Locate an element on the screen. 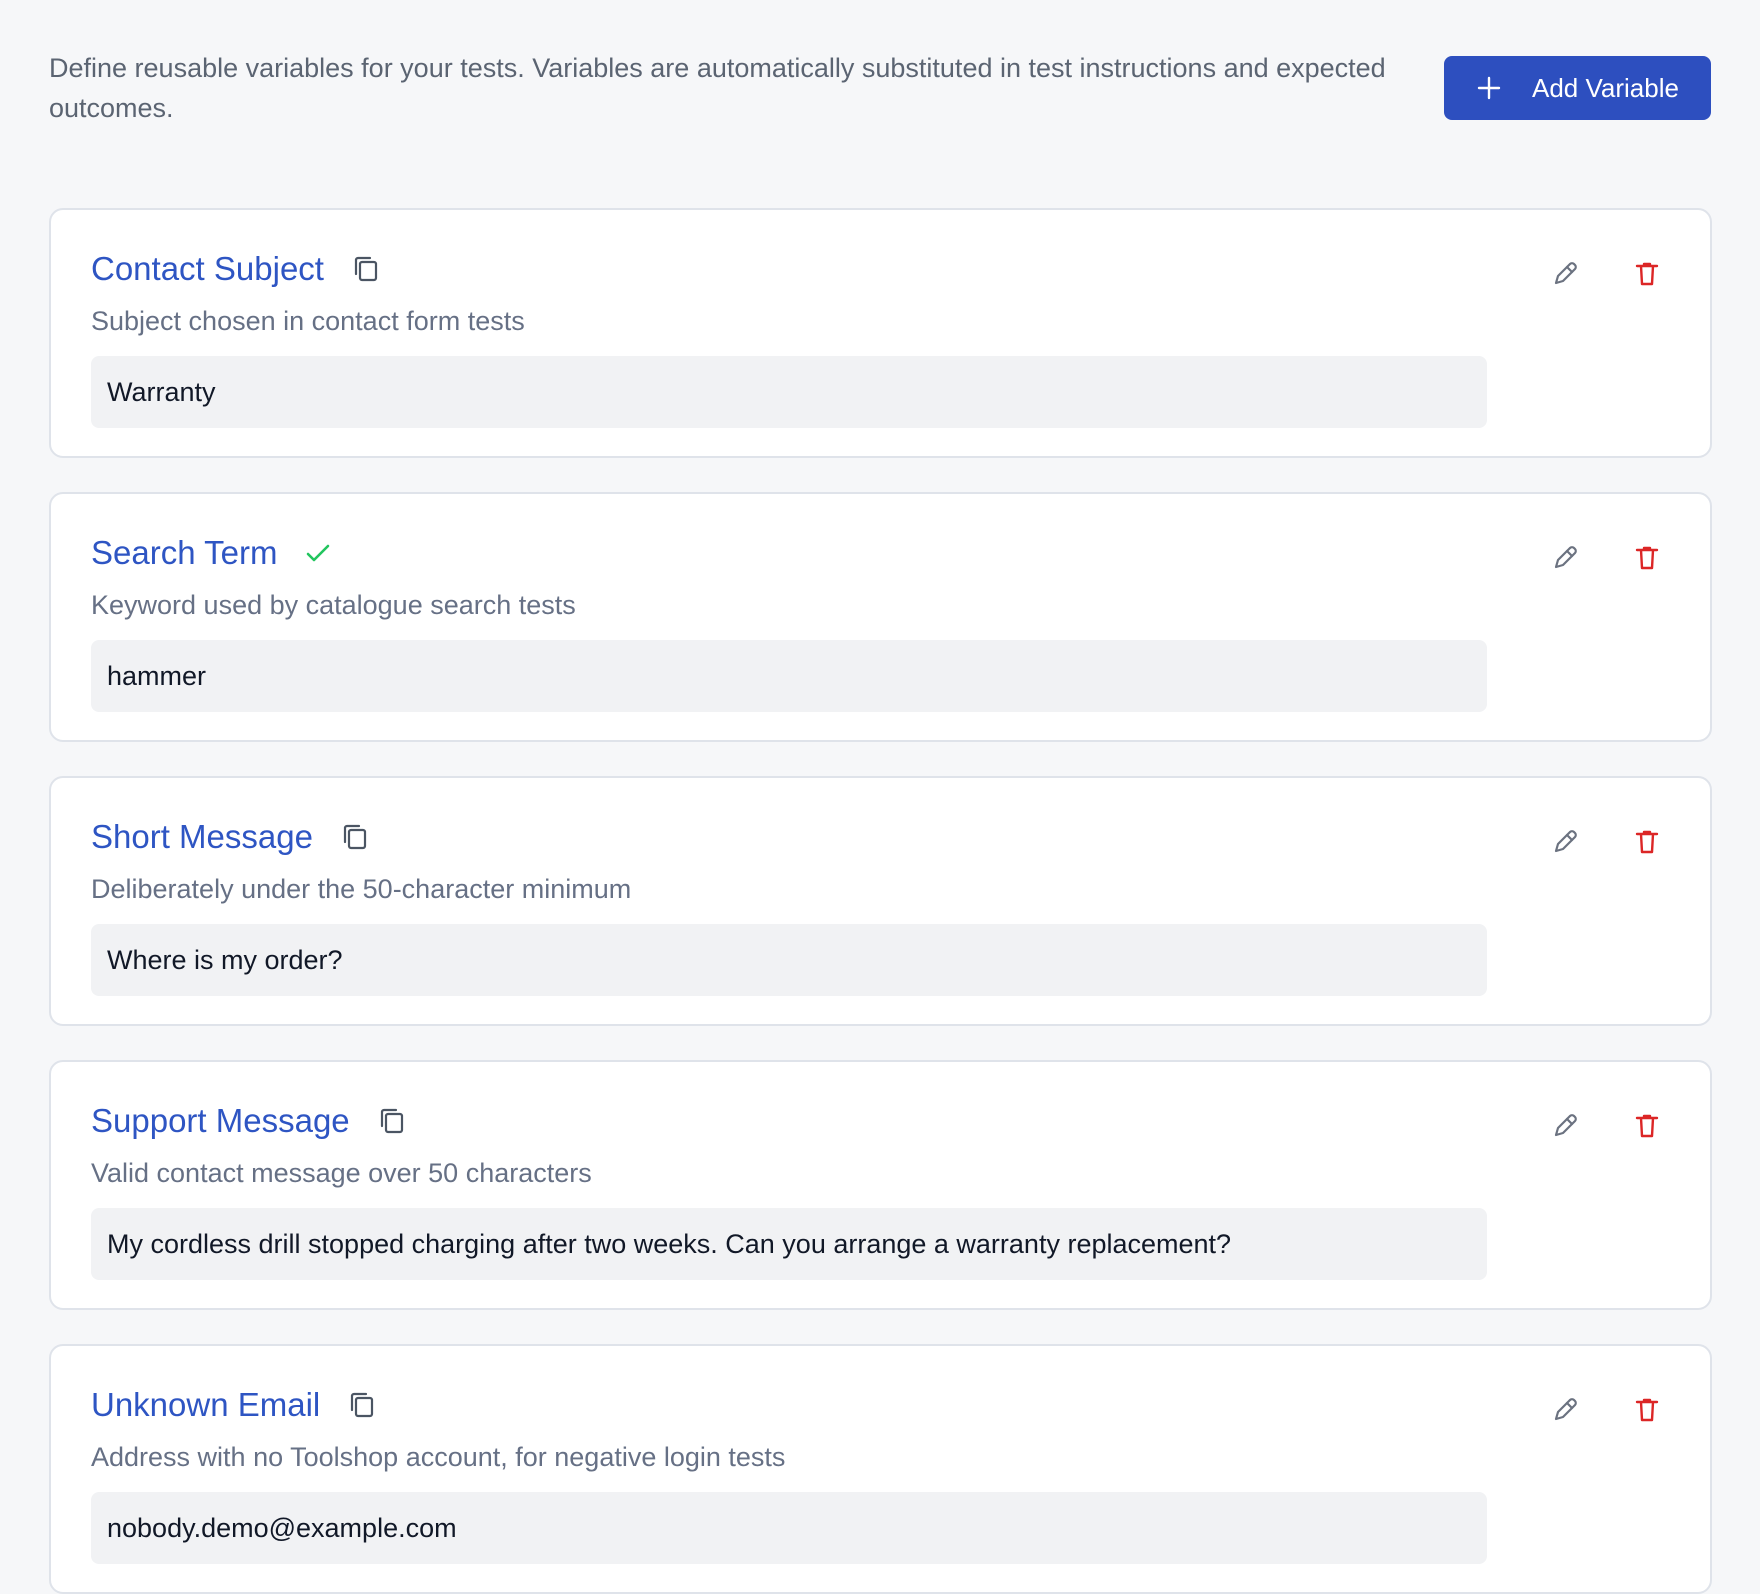  add-variable-button: Add Variable is located at coordinates (1577, 88).